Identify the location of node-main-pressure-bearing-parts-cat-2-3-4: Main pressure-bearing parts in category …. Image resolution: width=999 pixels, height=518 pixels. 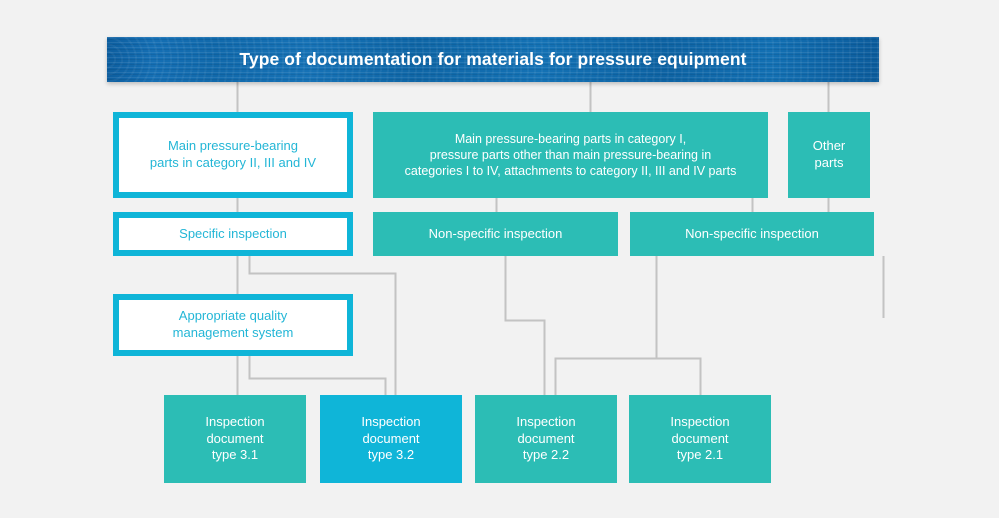
(233, 155).